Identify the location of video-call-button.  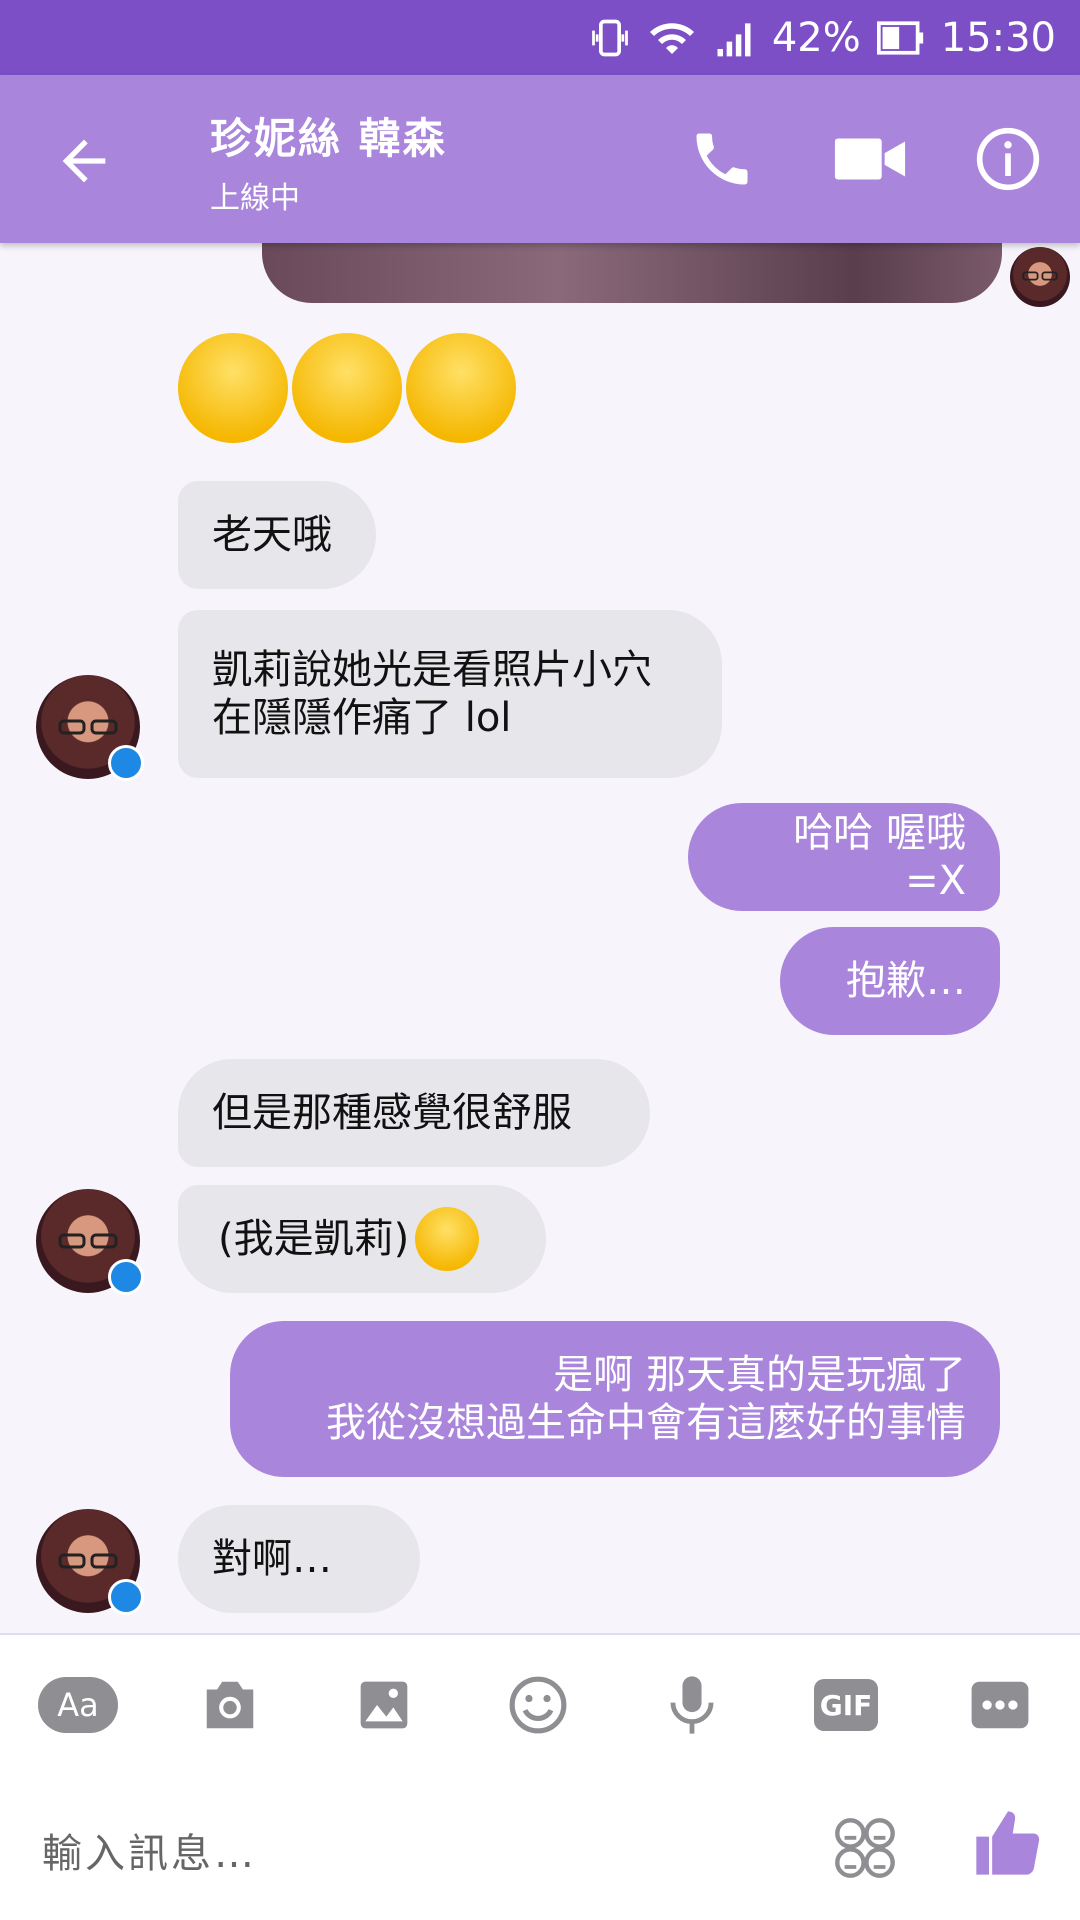
(870, 159).